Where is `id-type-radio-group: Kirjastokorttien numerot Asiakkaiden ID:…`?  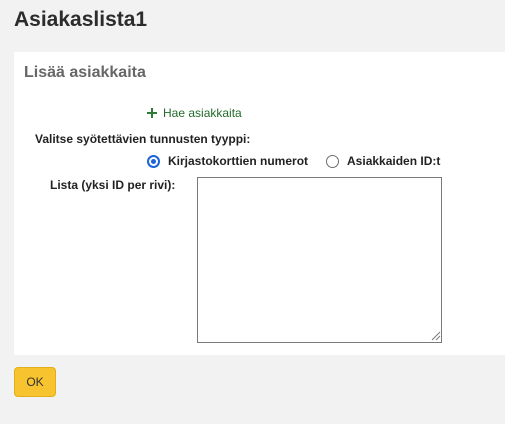
id-type-radio-group: Kirjastokorttien numerot Asiakkaiden ID:… is located at coordinates (302, 161).